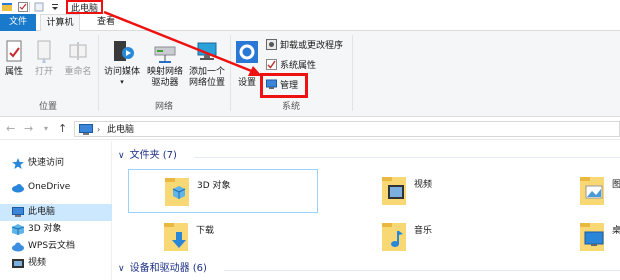 This screenshot has width=620, height=280. I want to click on folder-3d-icon, so click(177, 190).